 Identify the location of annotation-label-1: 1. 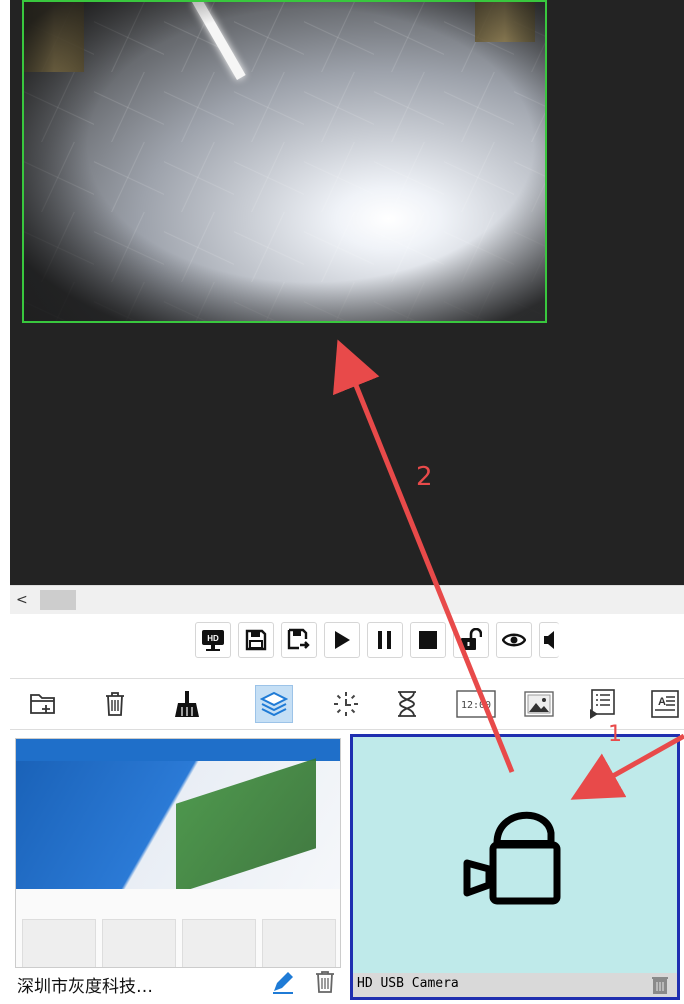
(615, 734).